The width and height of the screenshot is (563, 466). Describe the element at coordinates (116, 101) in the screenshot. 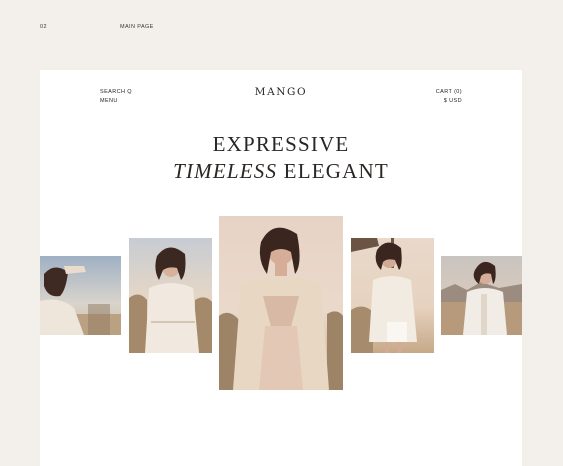

I see `menu-link: MENU` at that location.